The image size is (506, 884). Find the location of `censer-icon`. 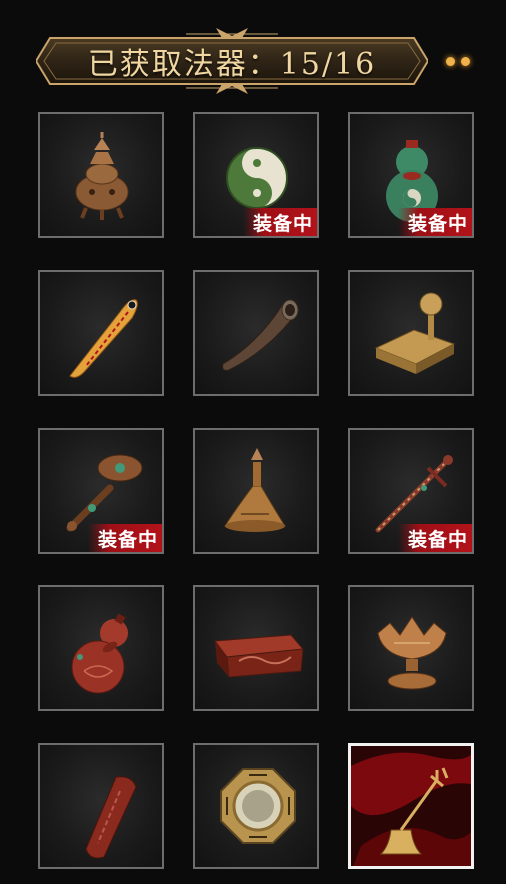

censer-icon is located at coordinates (102, 176).